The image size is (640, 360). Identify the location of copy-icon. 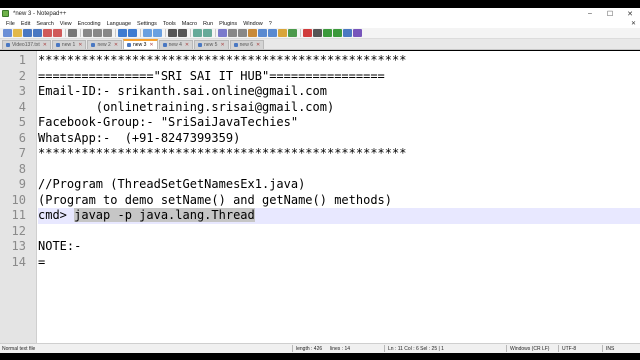
(97, 33).